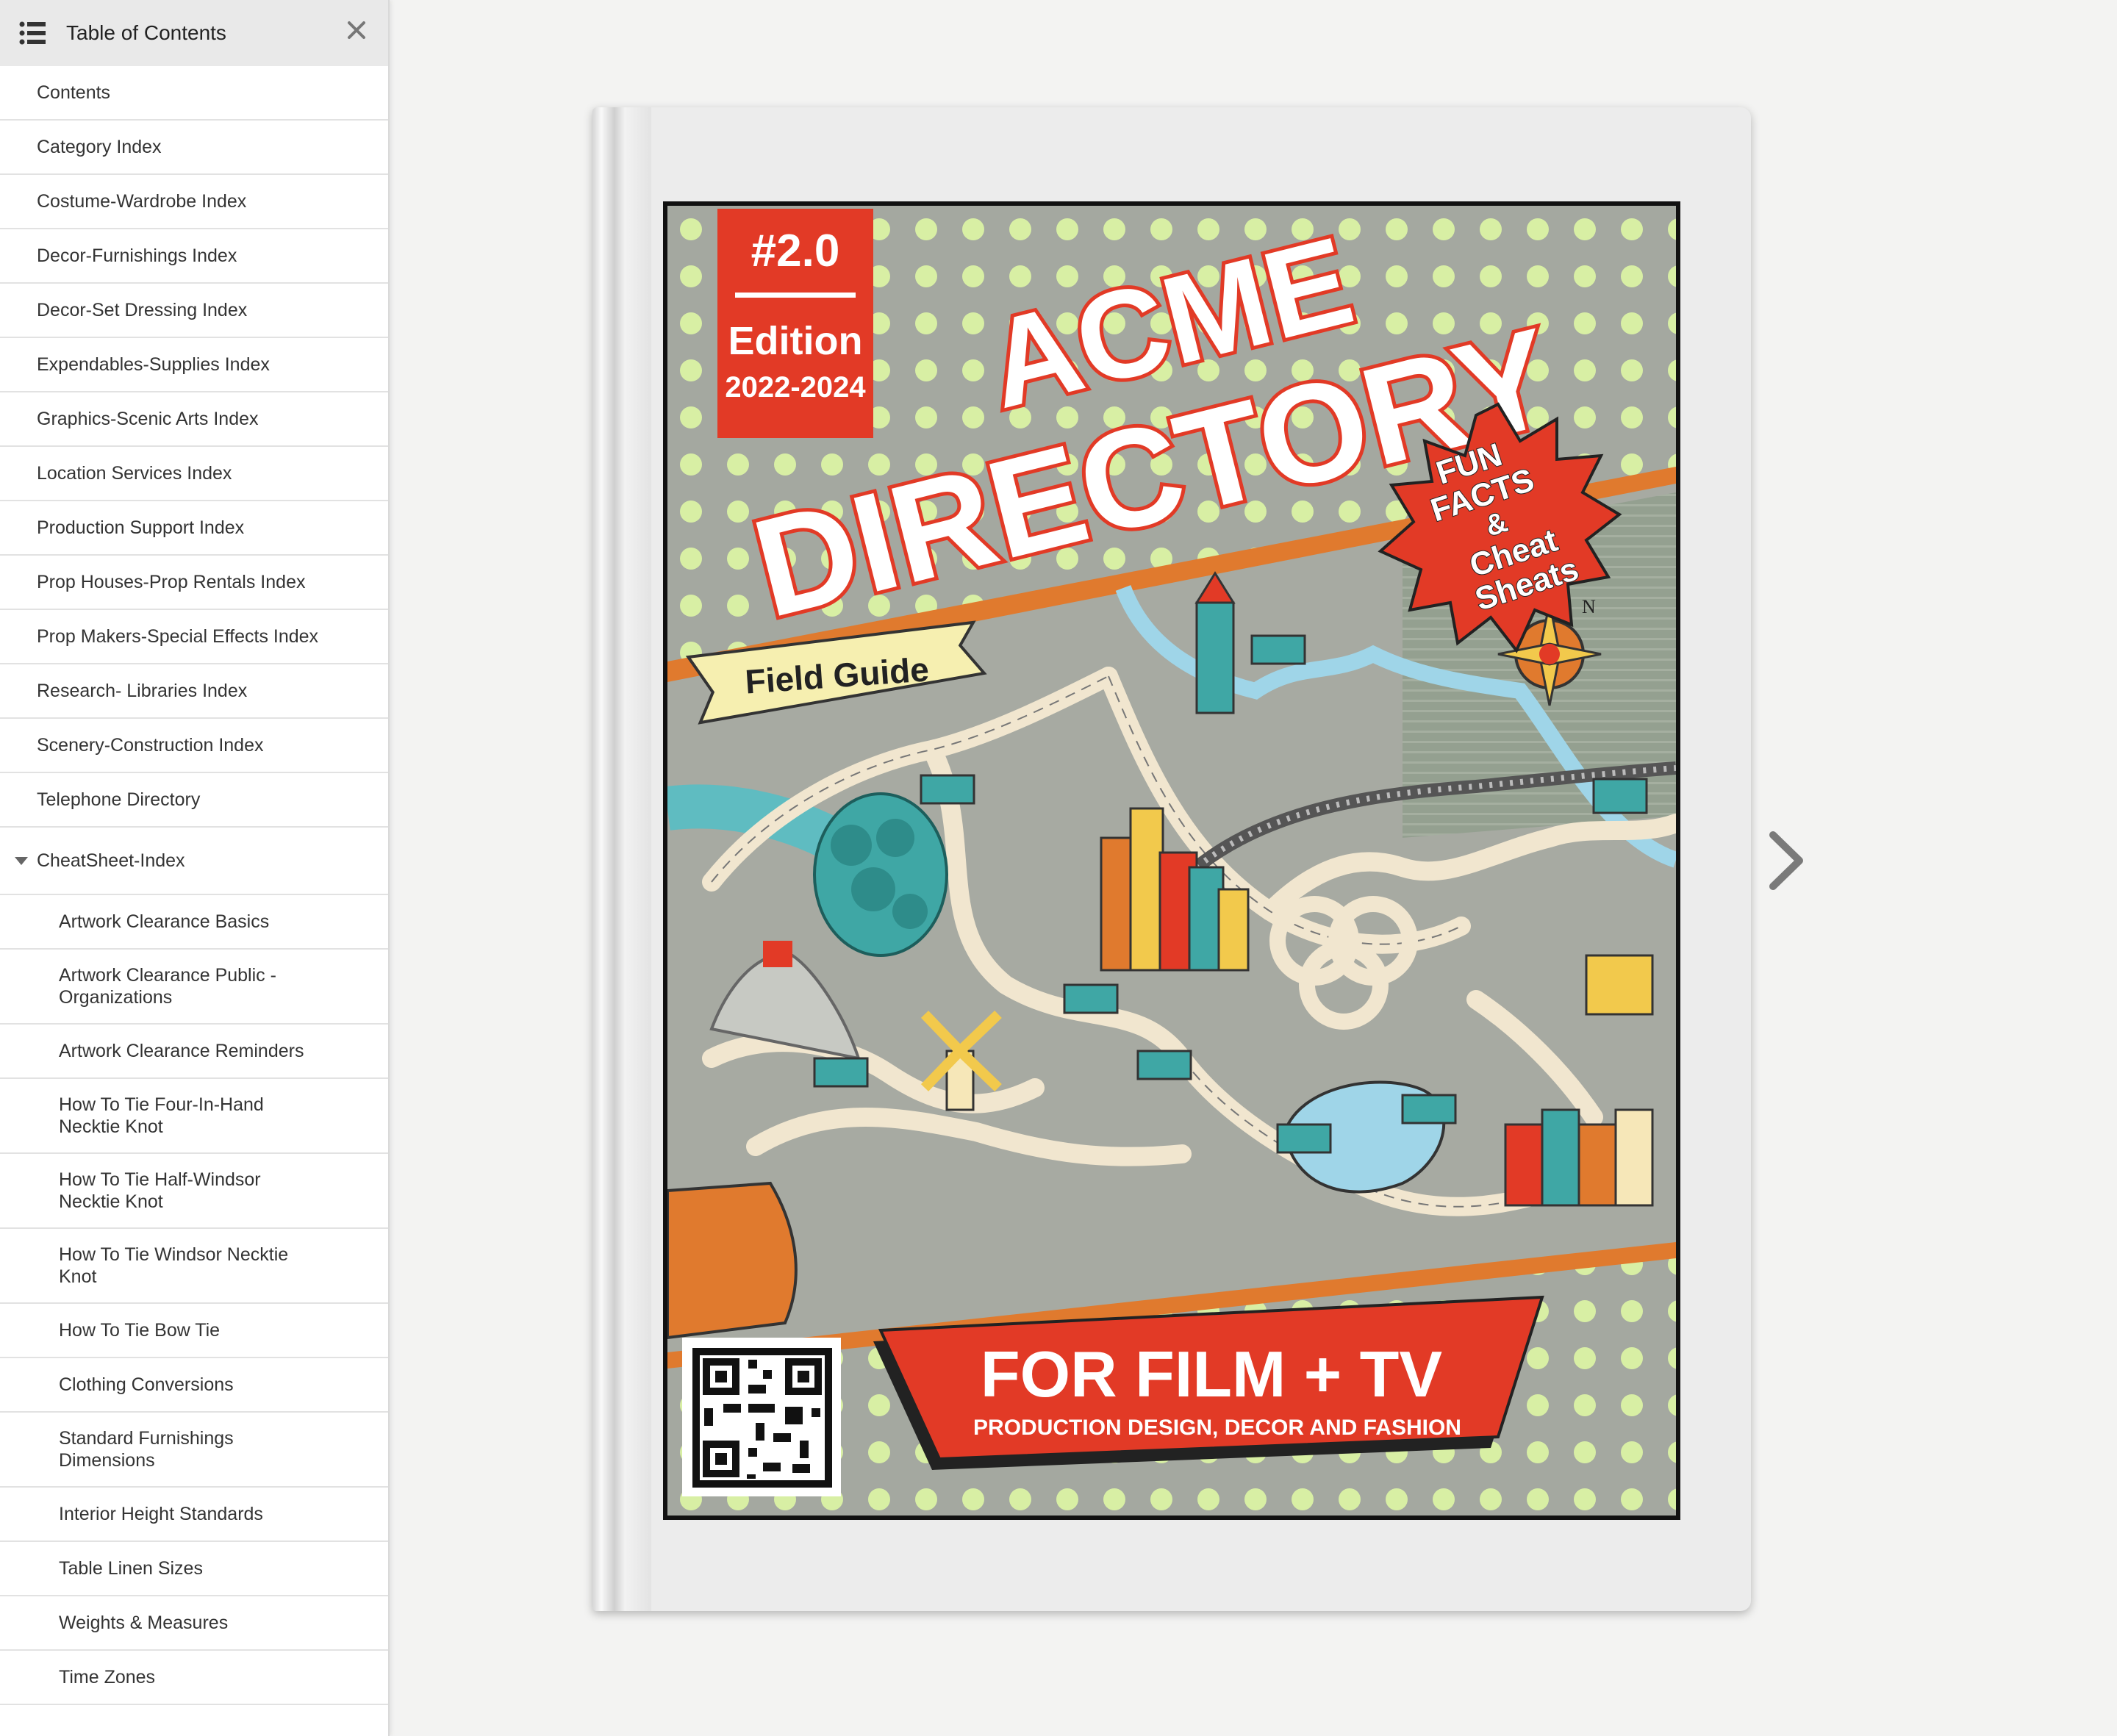  I want to click on toc-item-label: How To Tie Bow Tie, so click(140, 1330).